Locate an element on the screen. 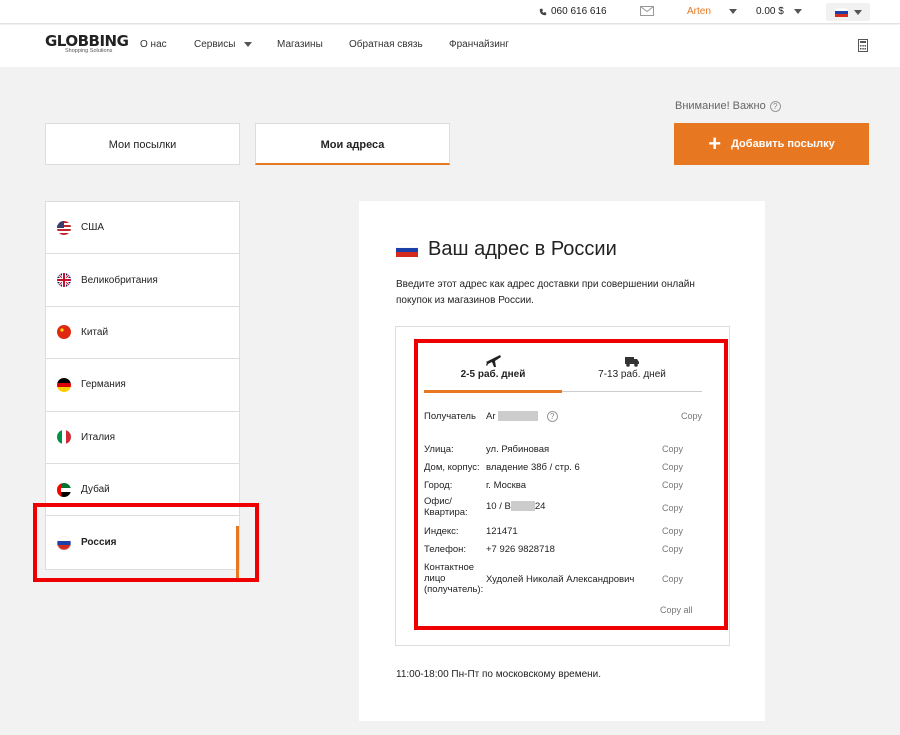 This screenshot has width=900, height=735. important-notice: Внимание! Важно ? is located at coordinates (728, 106).